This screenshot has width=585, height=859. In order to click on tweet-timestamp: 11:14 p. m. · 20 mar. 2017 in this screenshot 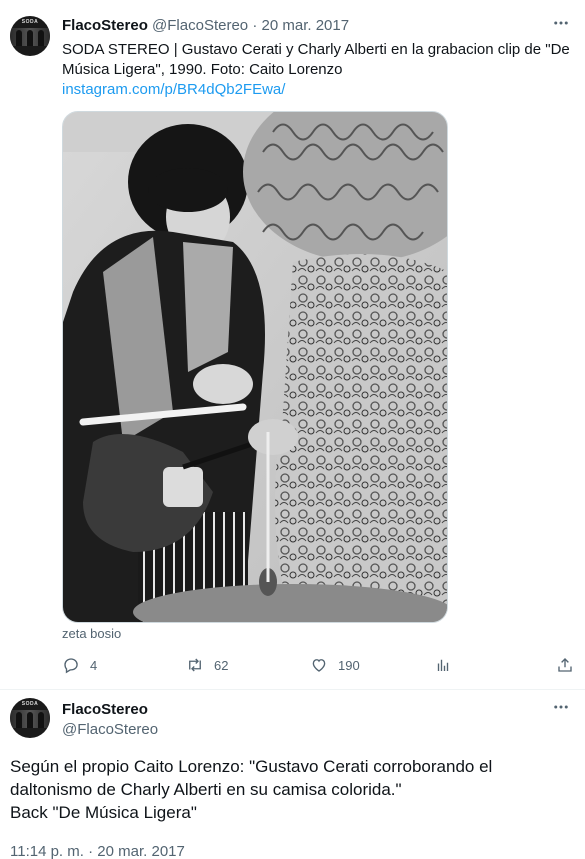, I will do `click(97, 850)`.